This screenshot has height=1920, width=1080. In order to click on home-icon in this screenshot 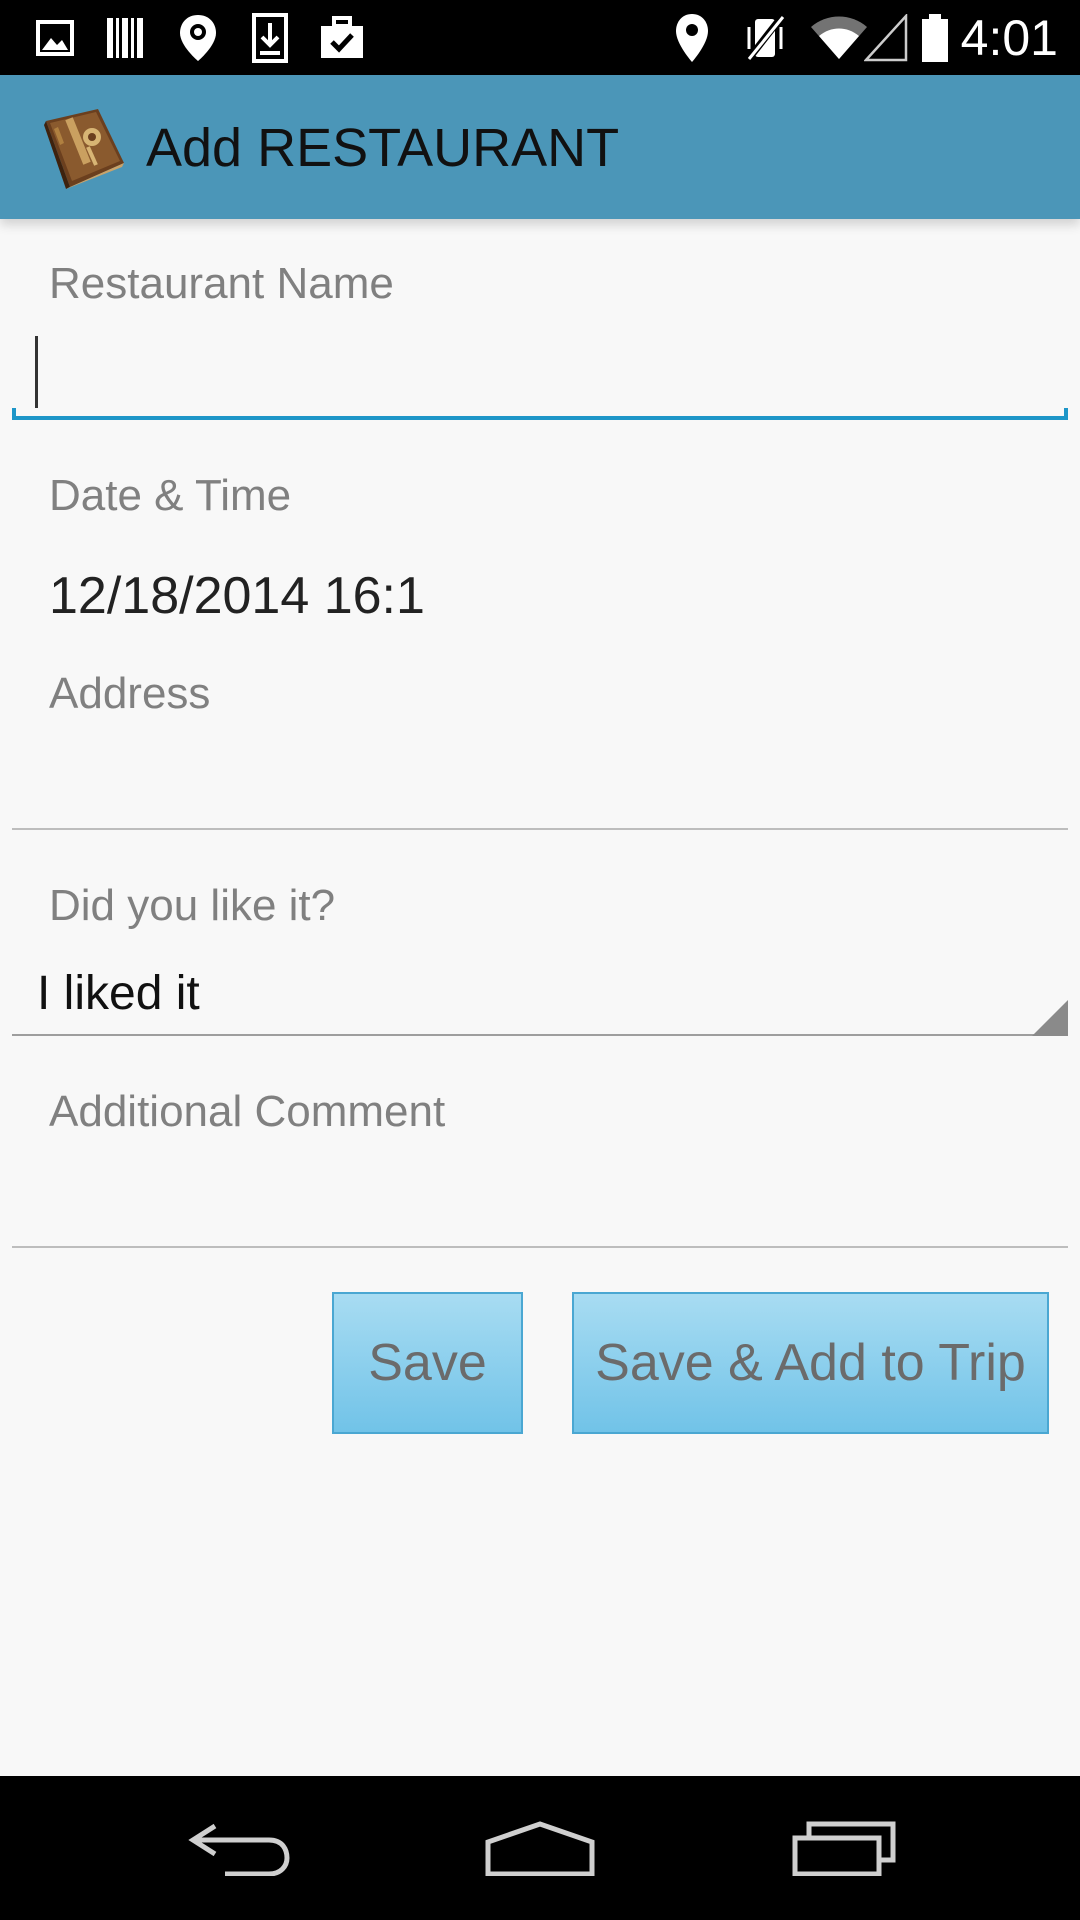, I will do `click(540, 1848)`.